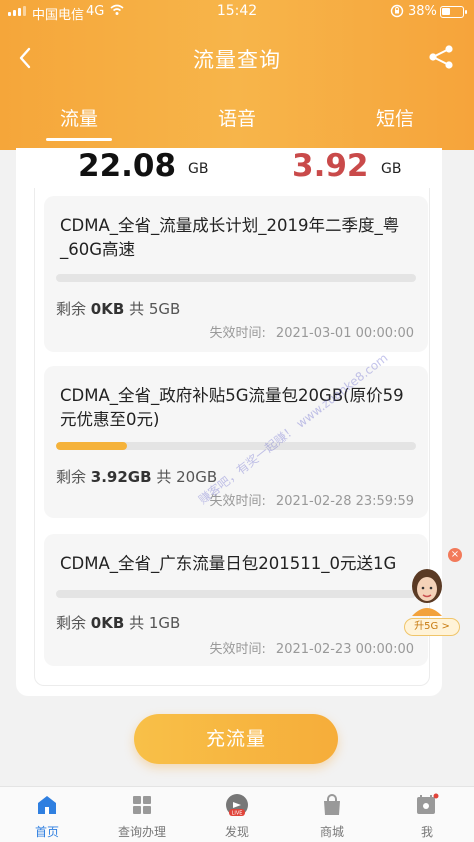  I want to click on svg-text: LIVE, so click(237, 814).